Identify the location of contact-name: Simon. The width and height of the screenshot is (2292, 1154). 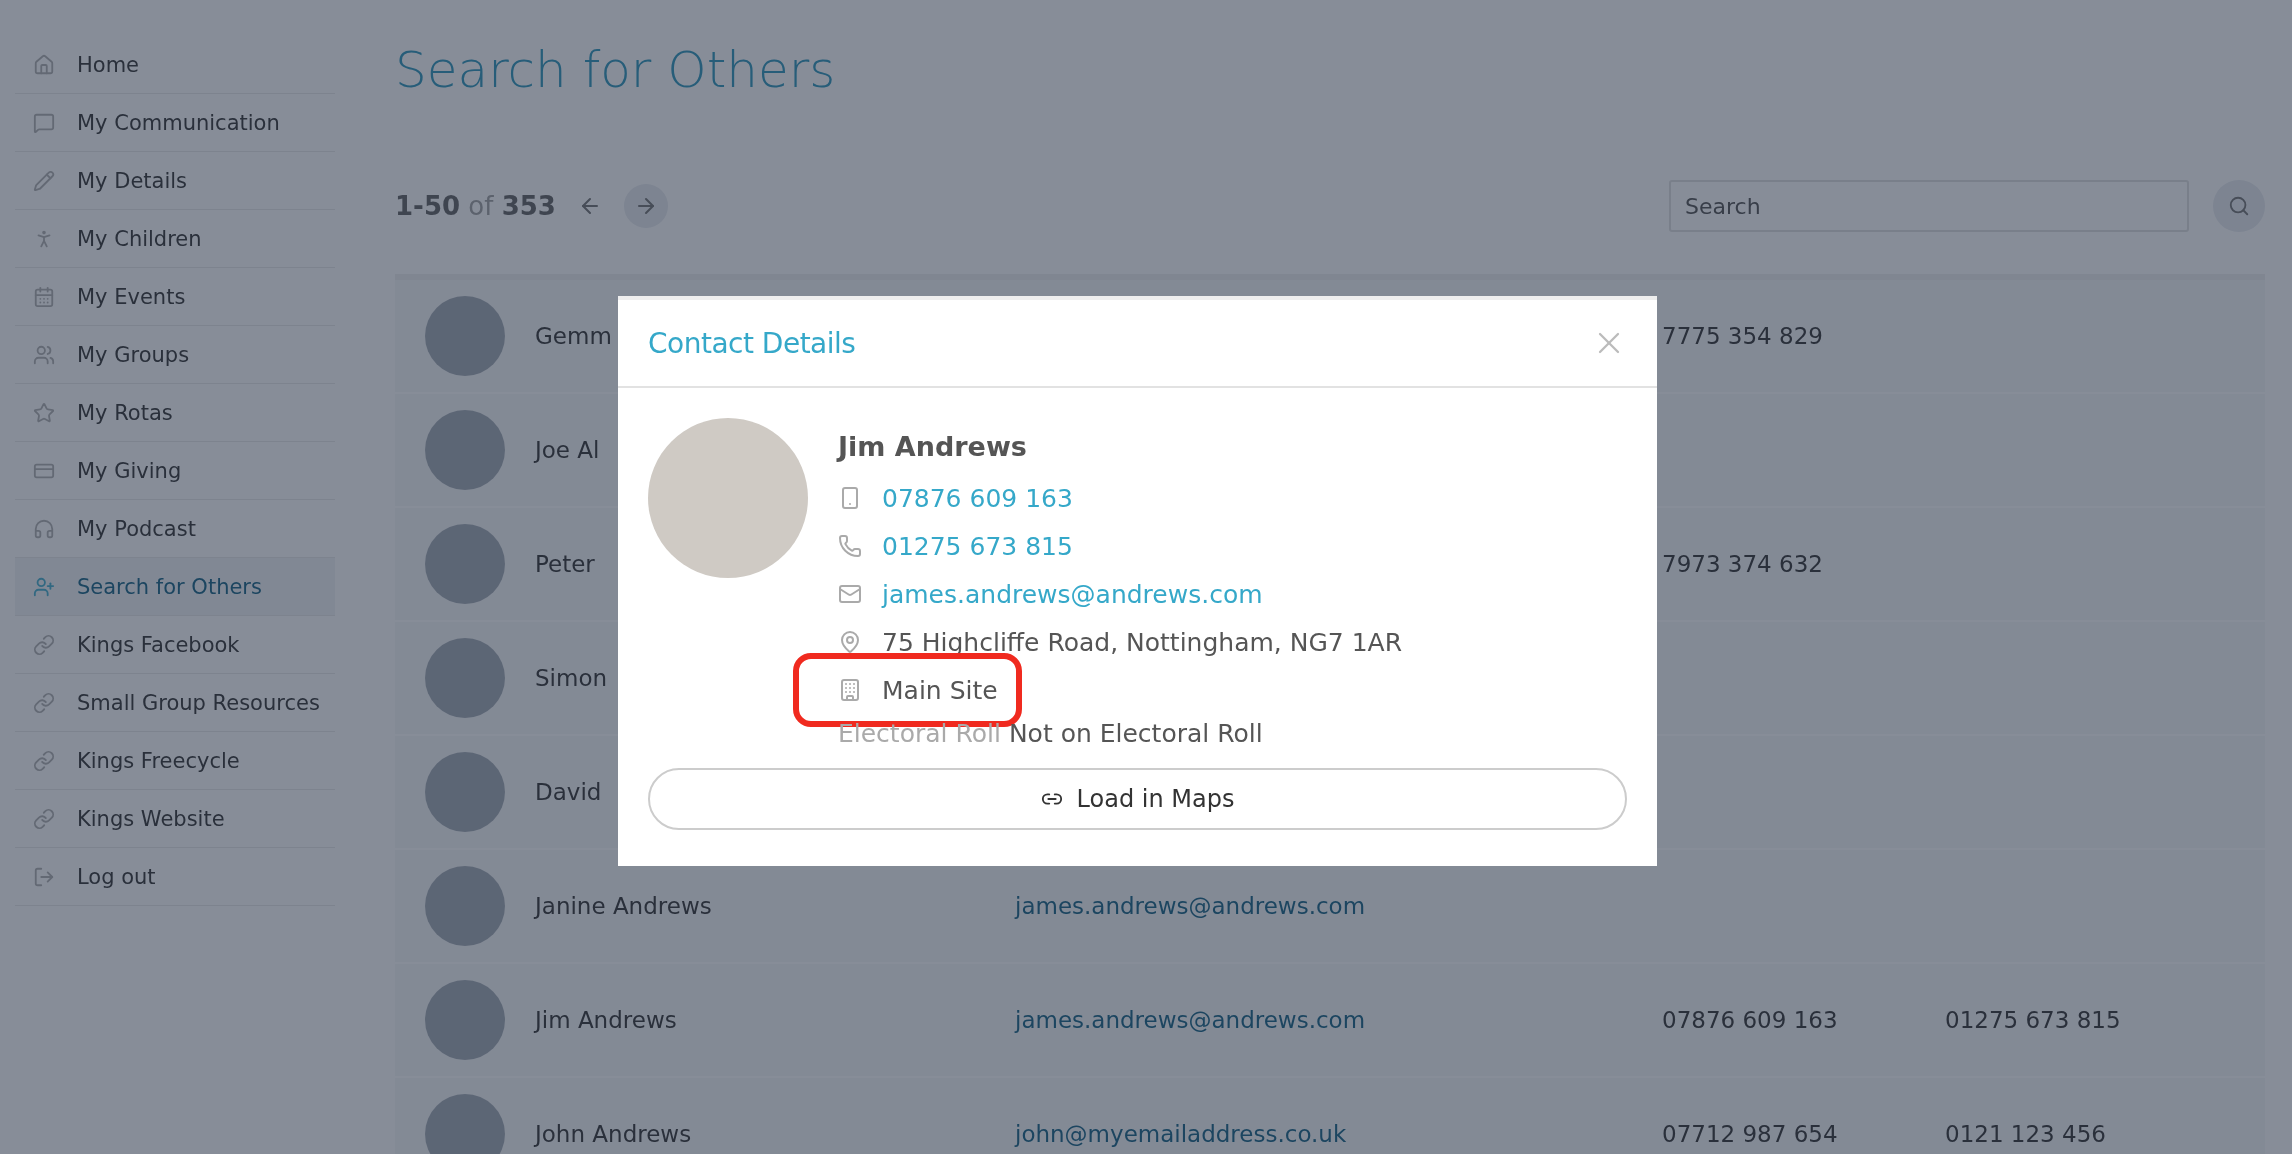
(571, 678).